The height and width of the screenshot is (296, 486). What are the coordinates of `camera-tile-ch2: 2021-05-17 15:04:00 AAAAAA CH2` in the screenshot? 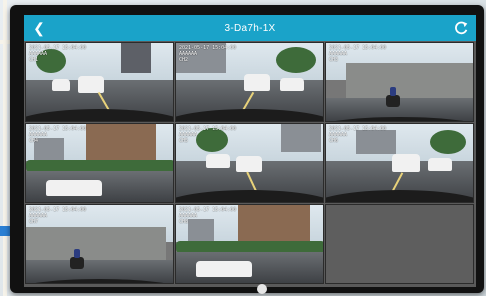 It's located at (249, 82).